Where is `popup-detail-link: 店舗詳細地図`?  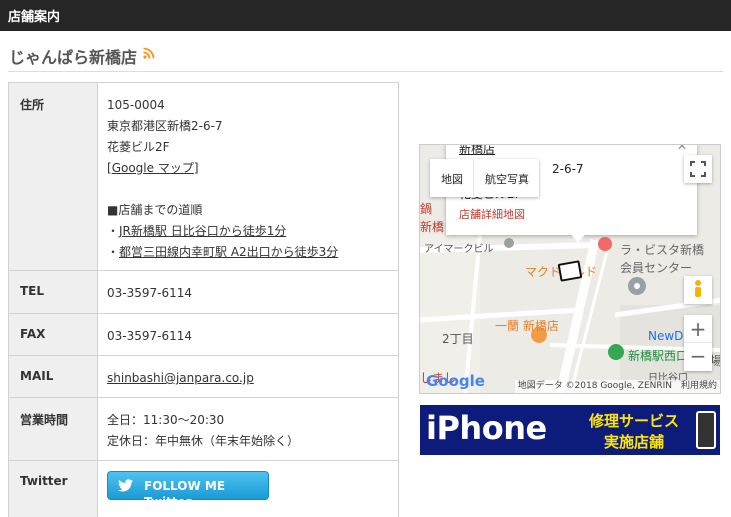 popup-detail-link: 店舗詳細地図 is located at coordinates (492, 214).